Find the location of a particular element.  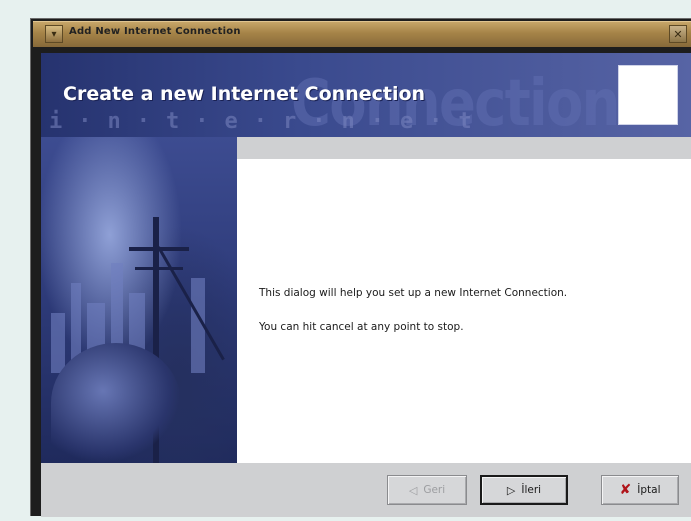

cancel-button: ✘ İptal is located at coordinates (640, 490).